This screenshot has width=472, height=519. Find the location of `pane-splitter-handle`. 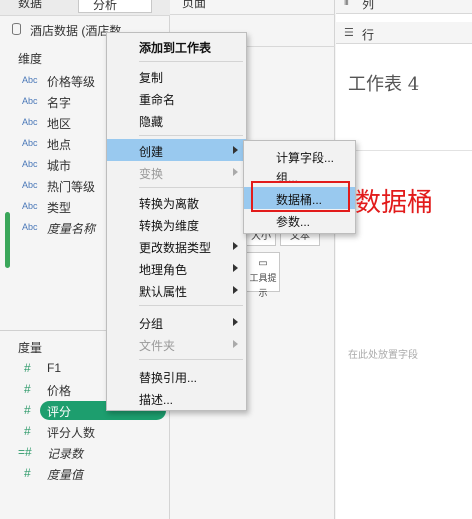

pane-splitter-handle is located at coordinates (7, 240).